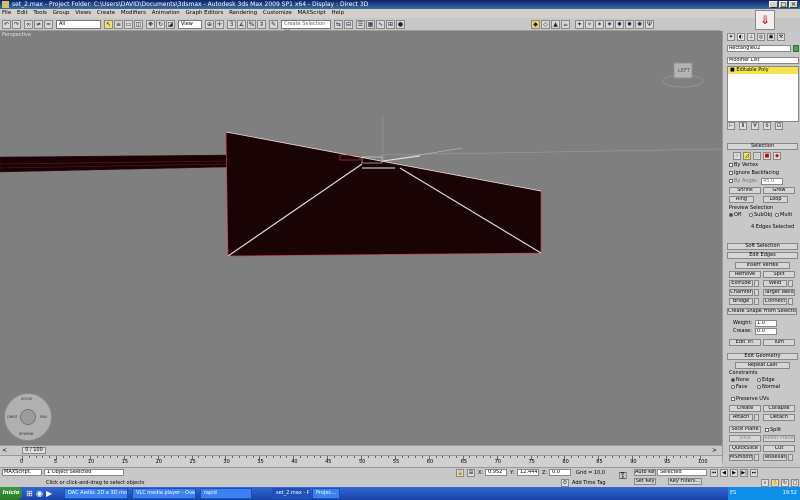  What do you see at coordinates (619, 24) in the screenshot?
I see `tool-e-icon: ✸` at bounding box center [619, 24].